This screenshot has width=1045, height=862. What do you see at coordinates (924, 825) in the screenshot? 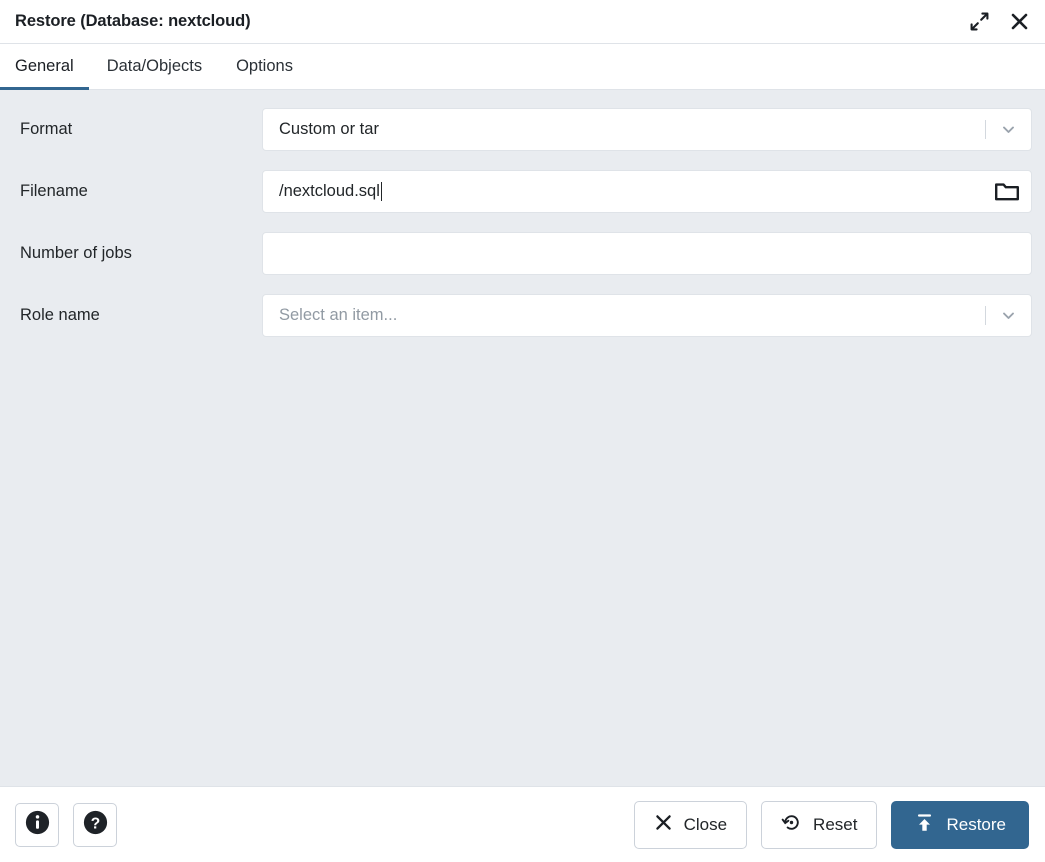
I see `upload-icon` at bounding box center [924, 825].